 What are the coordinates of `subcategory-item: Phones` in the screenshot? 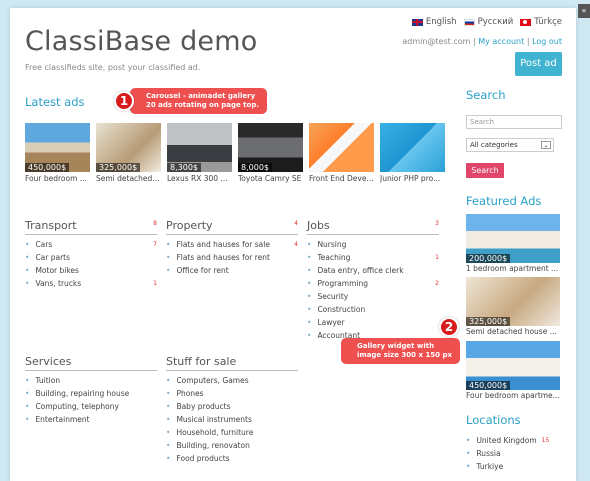 It's located at (232, 393).